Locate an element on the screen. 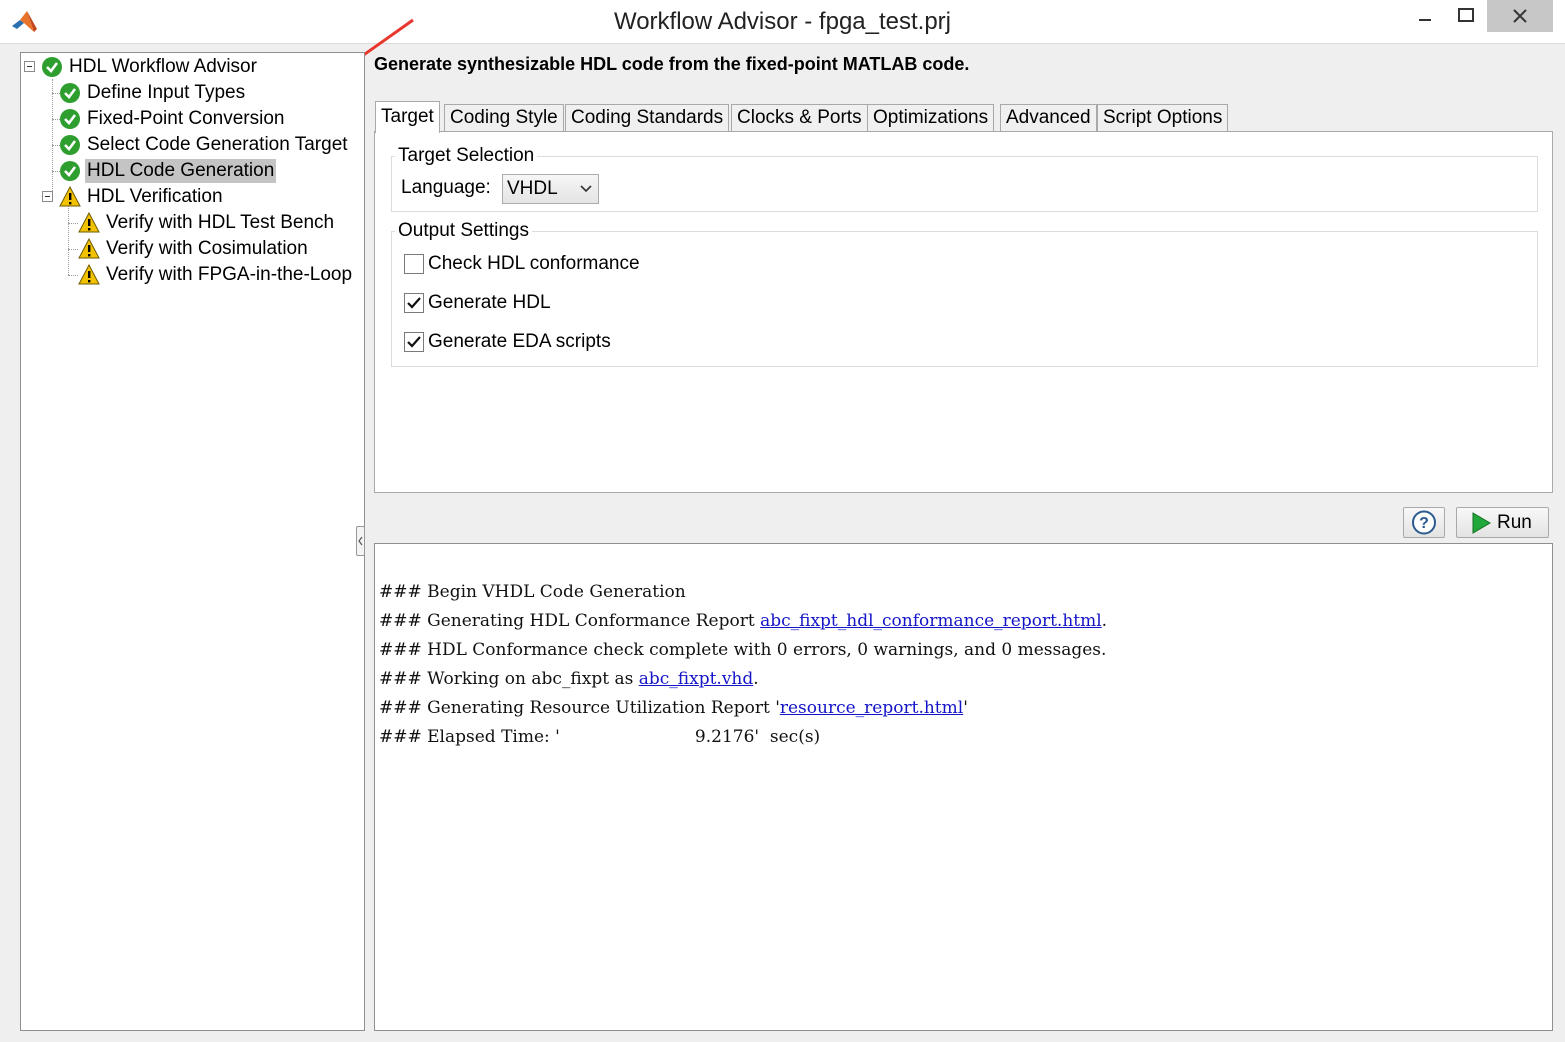 Image resolution: width=1565 pixels, height=1042 pixels. language-select: VHDL is located at coordinates (550, 189).